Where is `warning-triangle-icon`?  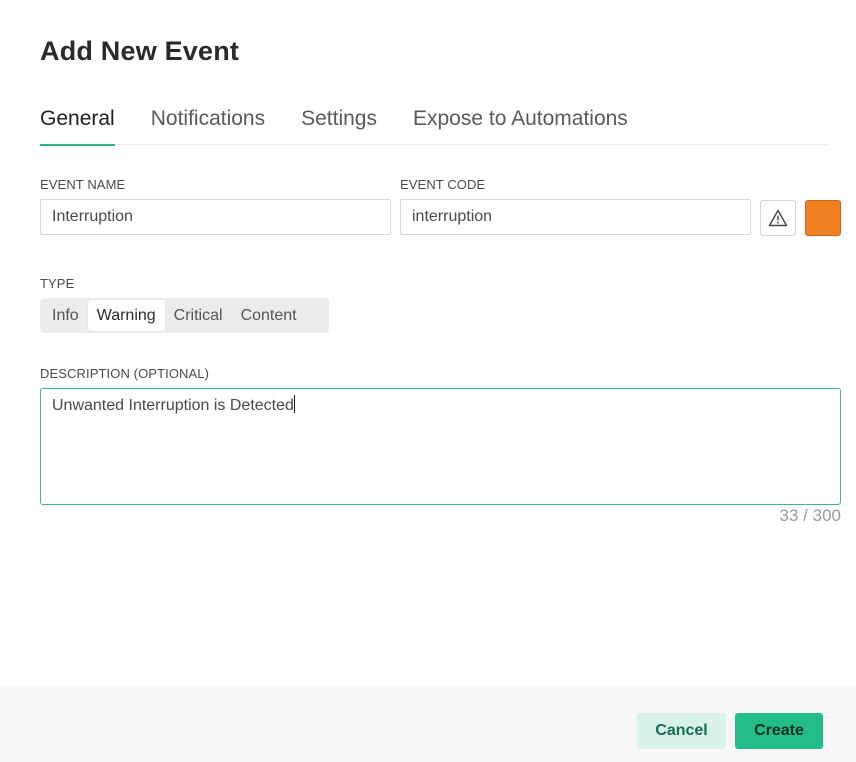
warning-triangle-icon is located at coordinates (778, 218).